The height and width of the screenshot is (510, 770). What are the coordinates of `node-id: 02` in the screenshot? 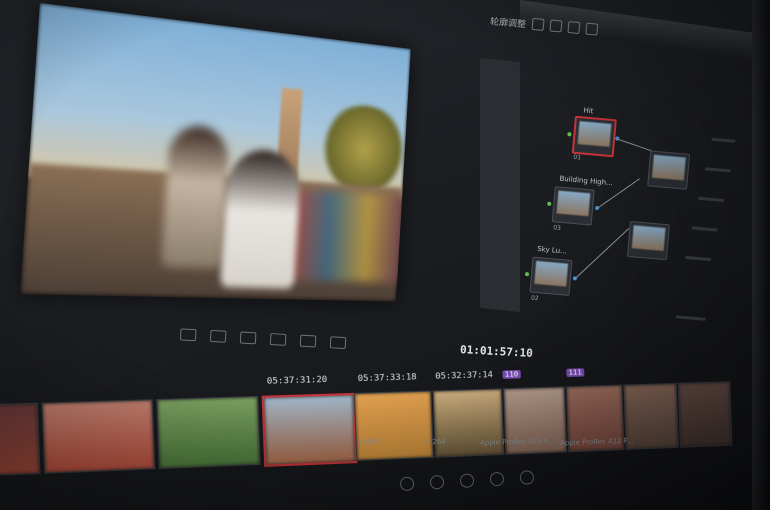 It's located at (534, 298).